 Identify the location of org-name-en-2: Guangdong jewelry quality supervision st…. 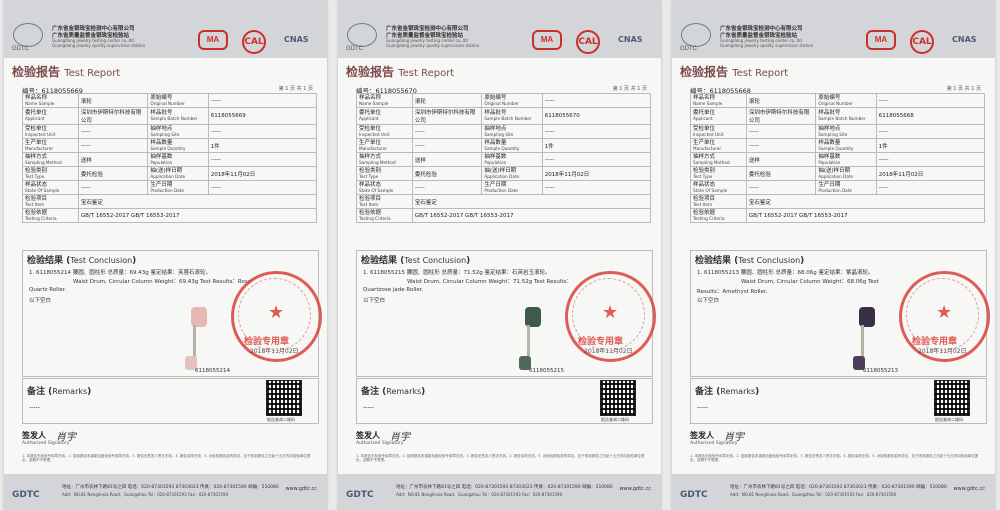
(767, 45).